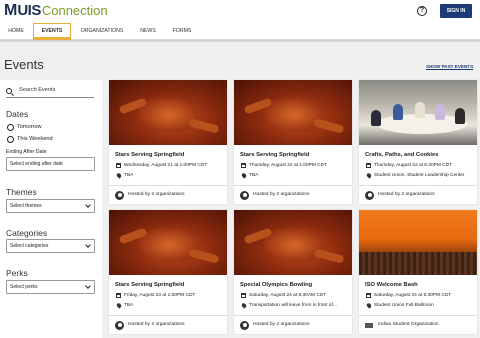  What do you see at coordinates (102, 31) in the screenshot?
I see `nav-organizations: ORGANIZATIONS` at bounding box center [102, 31].